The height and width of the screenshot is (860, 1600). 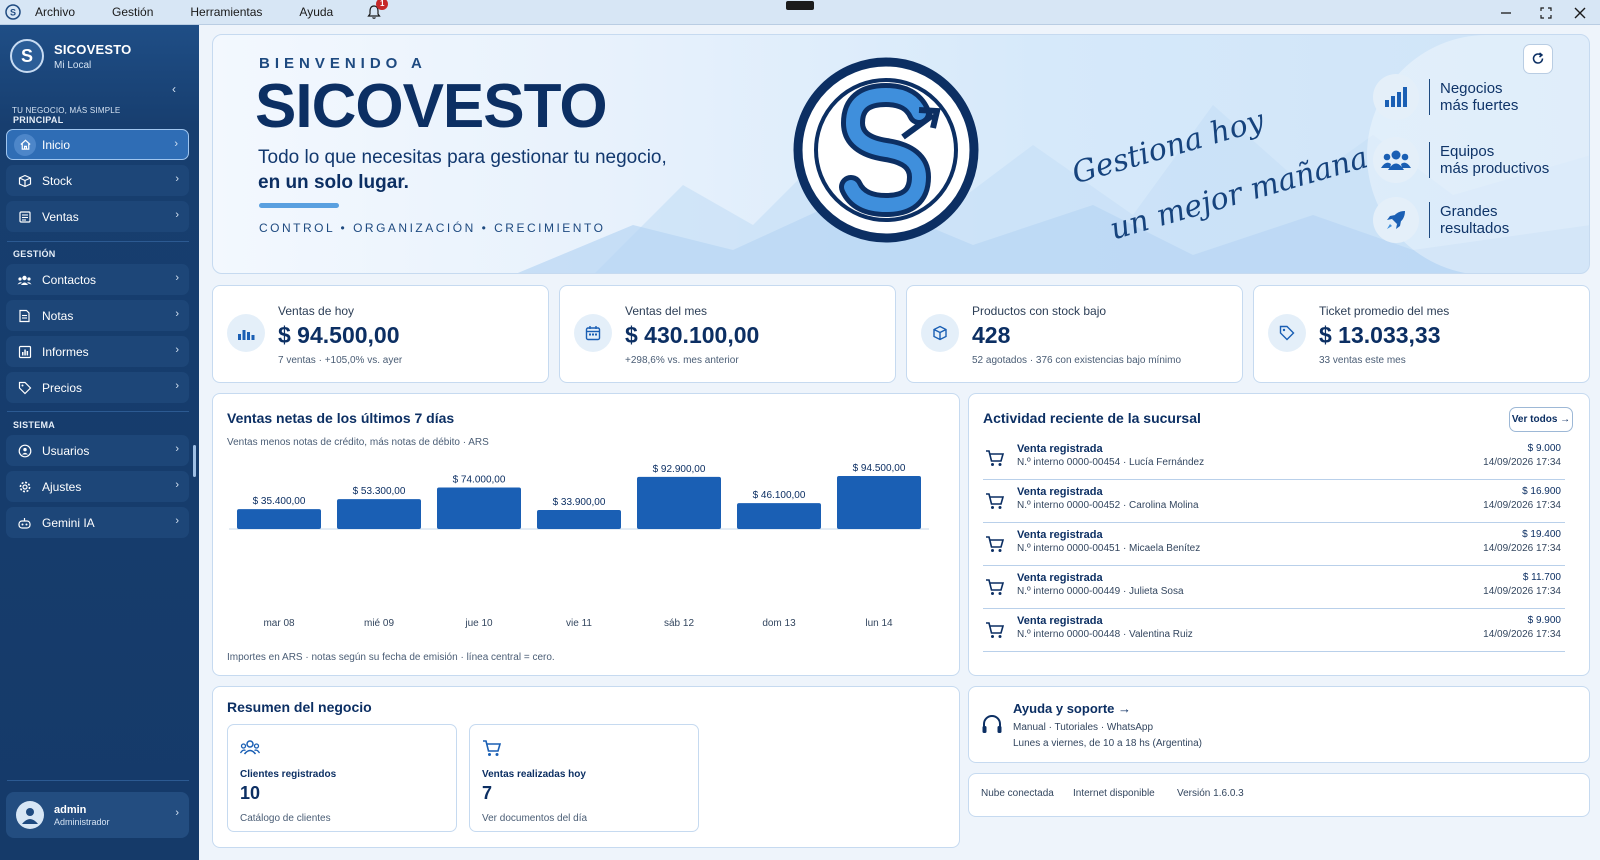 I want to click on sidebar-item-ventas: Ventas ›, so click(x=97, y=216).